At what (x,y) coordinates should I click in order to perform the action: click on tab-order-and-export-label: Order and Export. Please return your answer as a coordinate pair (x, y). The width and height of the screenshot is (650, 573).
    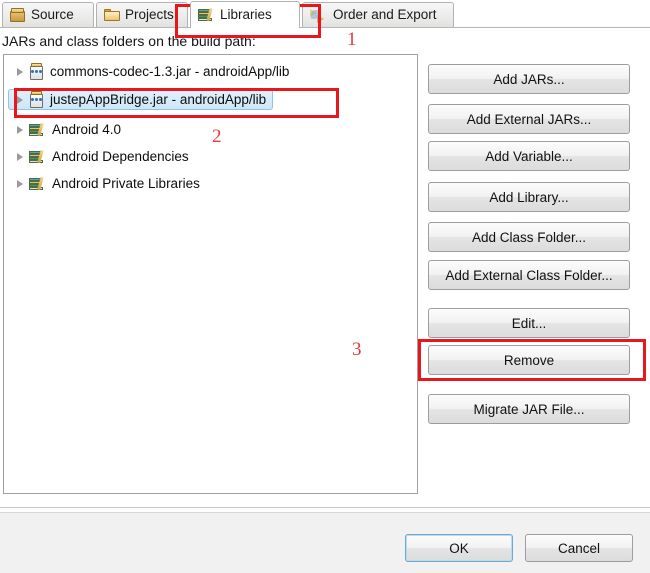
    Looking at the image, I should click on (385, 15).